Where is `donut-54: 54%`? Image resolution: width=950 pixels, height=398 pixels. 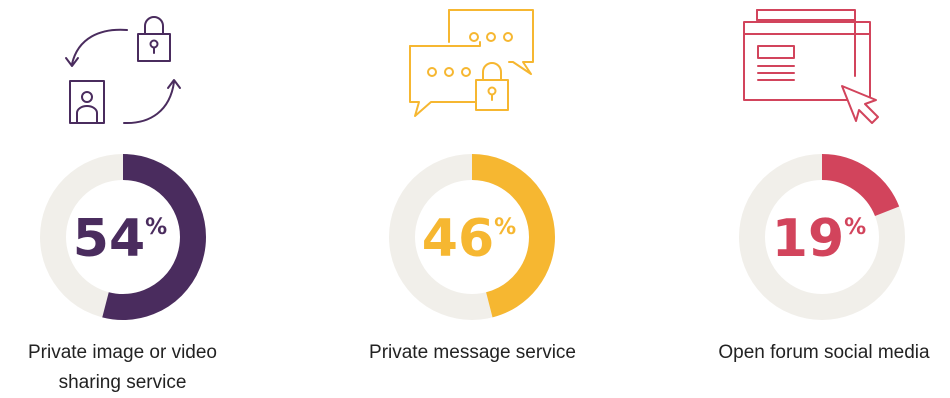 donut-54: 54% is located at coordinates (123, 237).